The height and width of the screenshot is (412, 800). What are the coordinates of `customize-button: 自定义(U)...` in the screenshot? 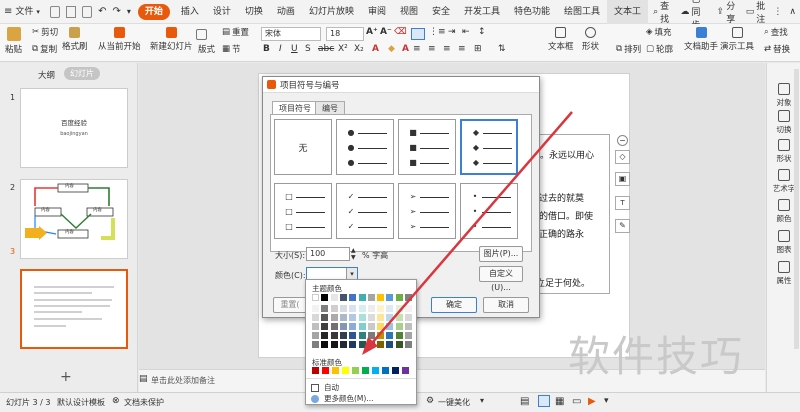 It's located at (501, 279).